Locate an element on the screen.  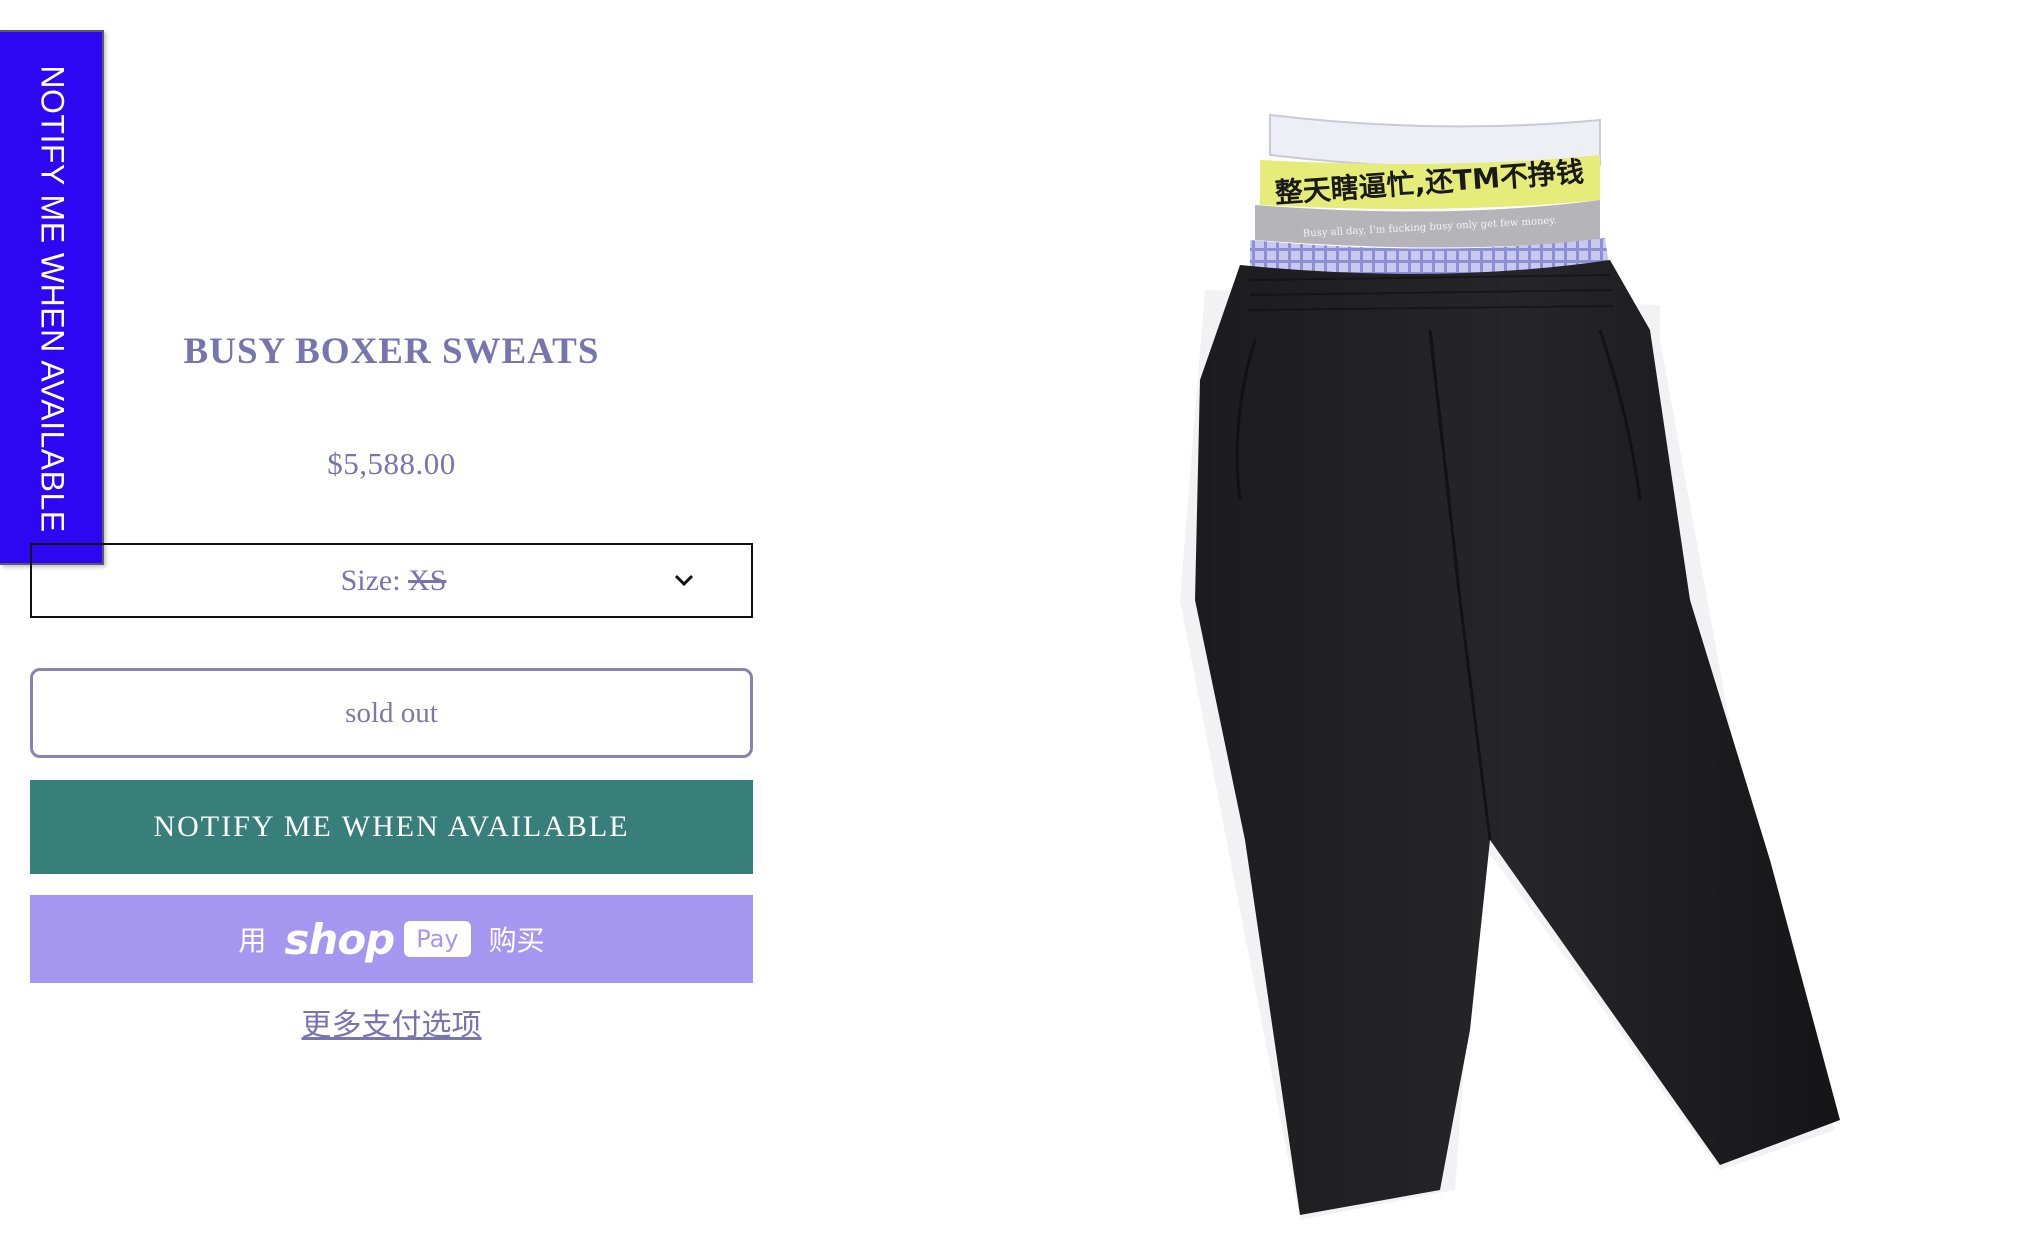
shop-pay-prefix: 用 is located at coordinates (252, 940).